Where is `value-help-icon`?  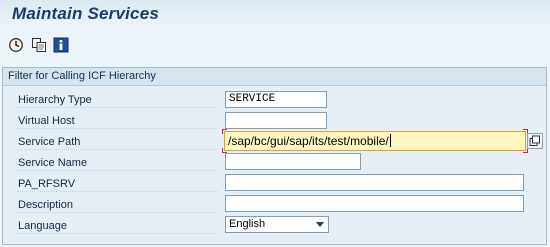
value-help-icon is located at coordinates (535, 141).